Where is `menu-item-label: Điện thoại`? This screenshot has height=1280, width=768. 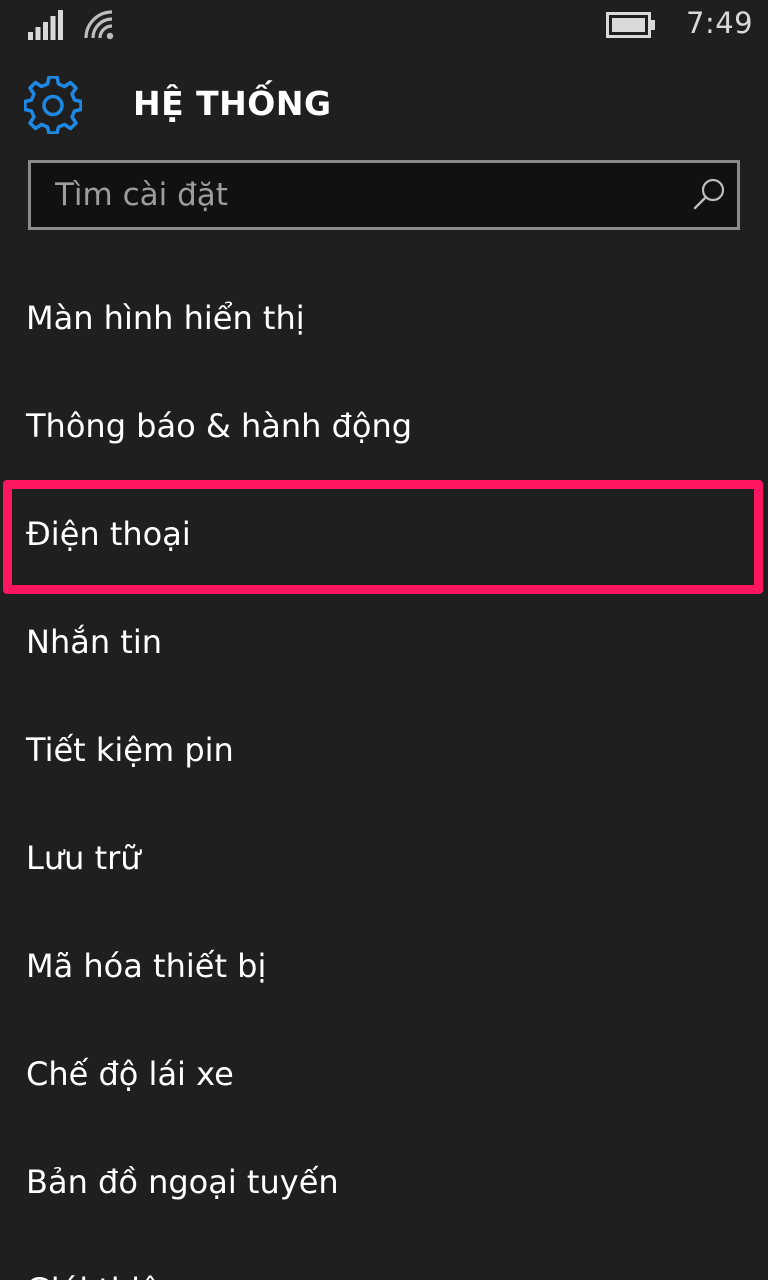 menu-item-label: Điện thoại is located at coordinates (108, 534).